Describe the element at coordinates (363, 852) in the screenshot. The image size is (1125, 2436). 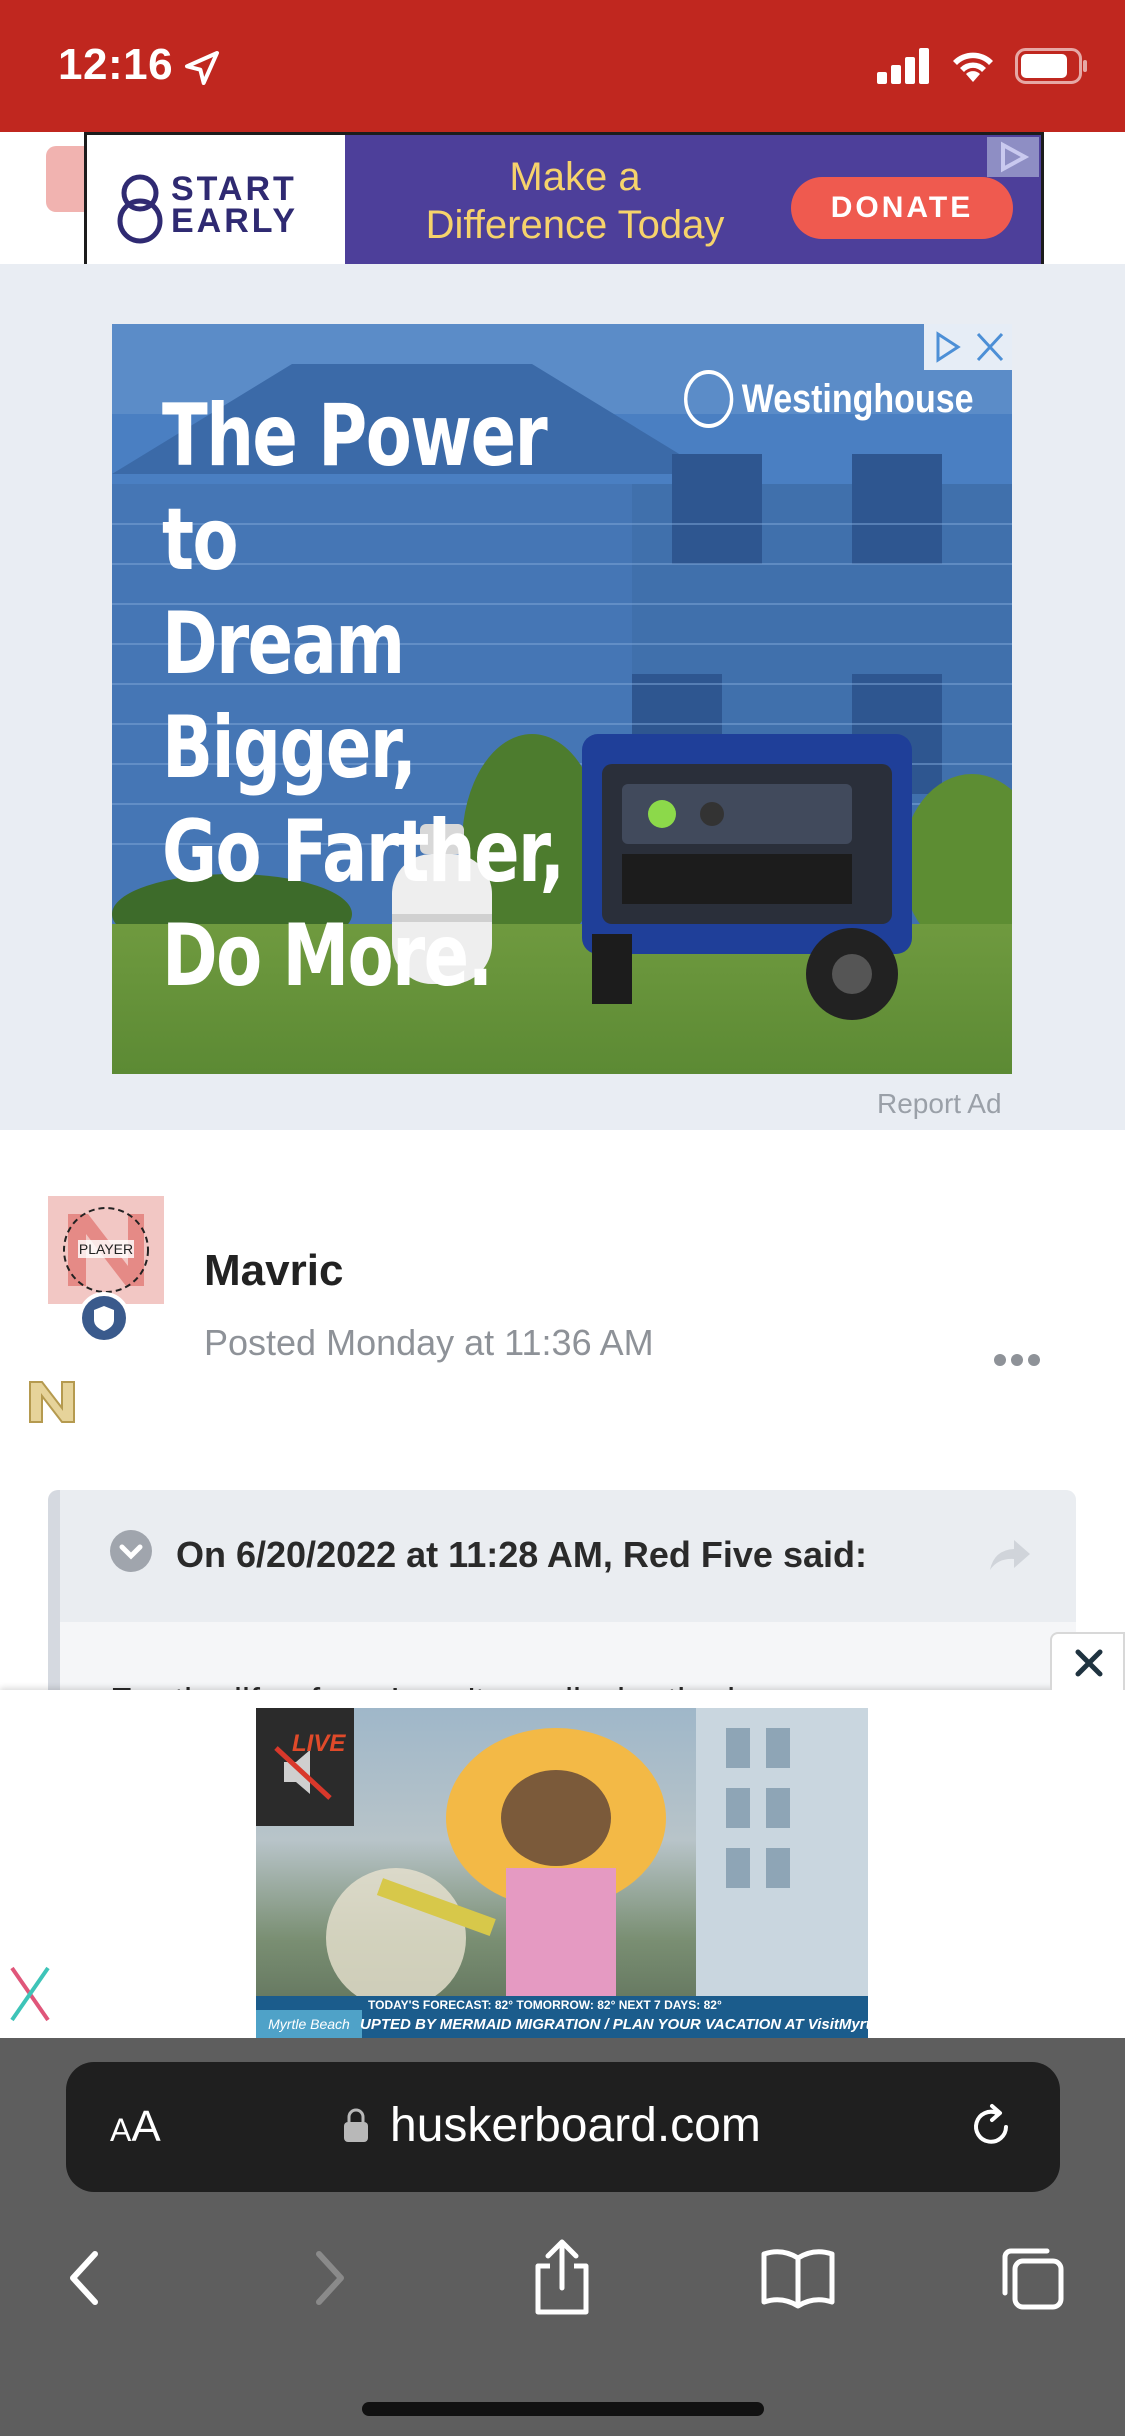
I see `ad-headline-line: Go Farther,` at that location.